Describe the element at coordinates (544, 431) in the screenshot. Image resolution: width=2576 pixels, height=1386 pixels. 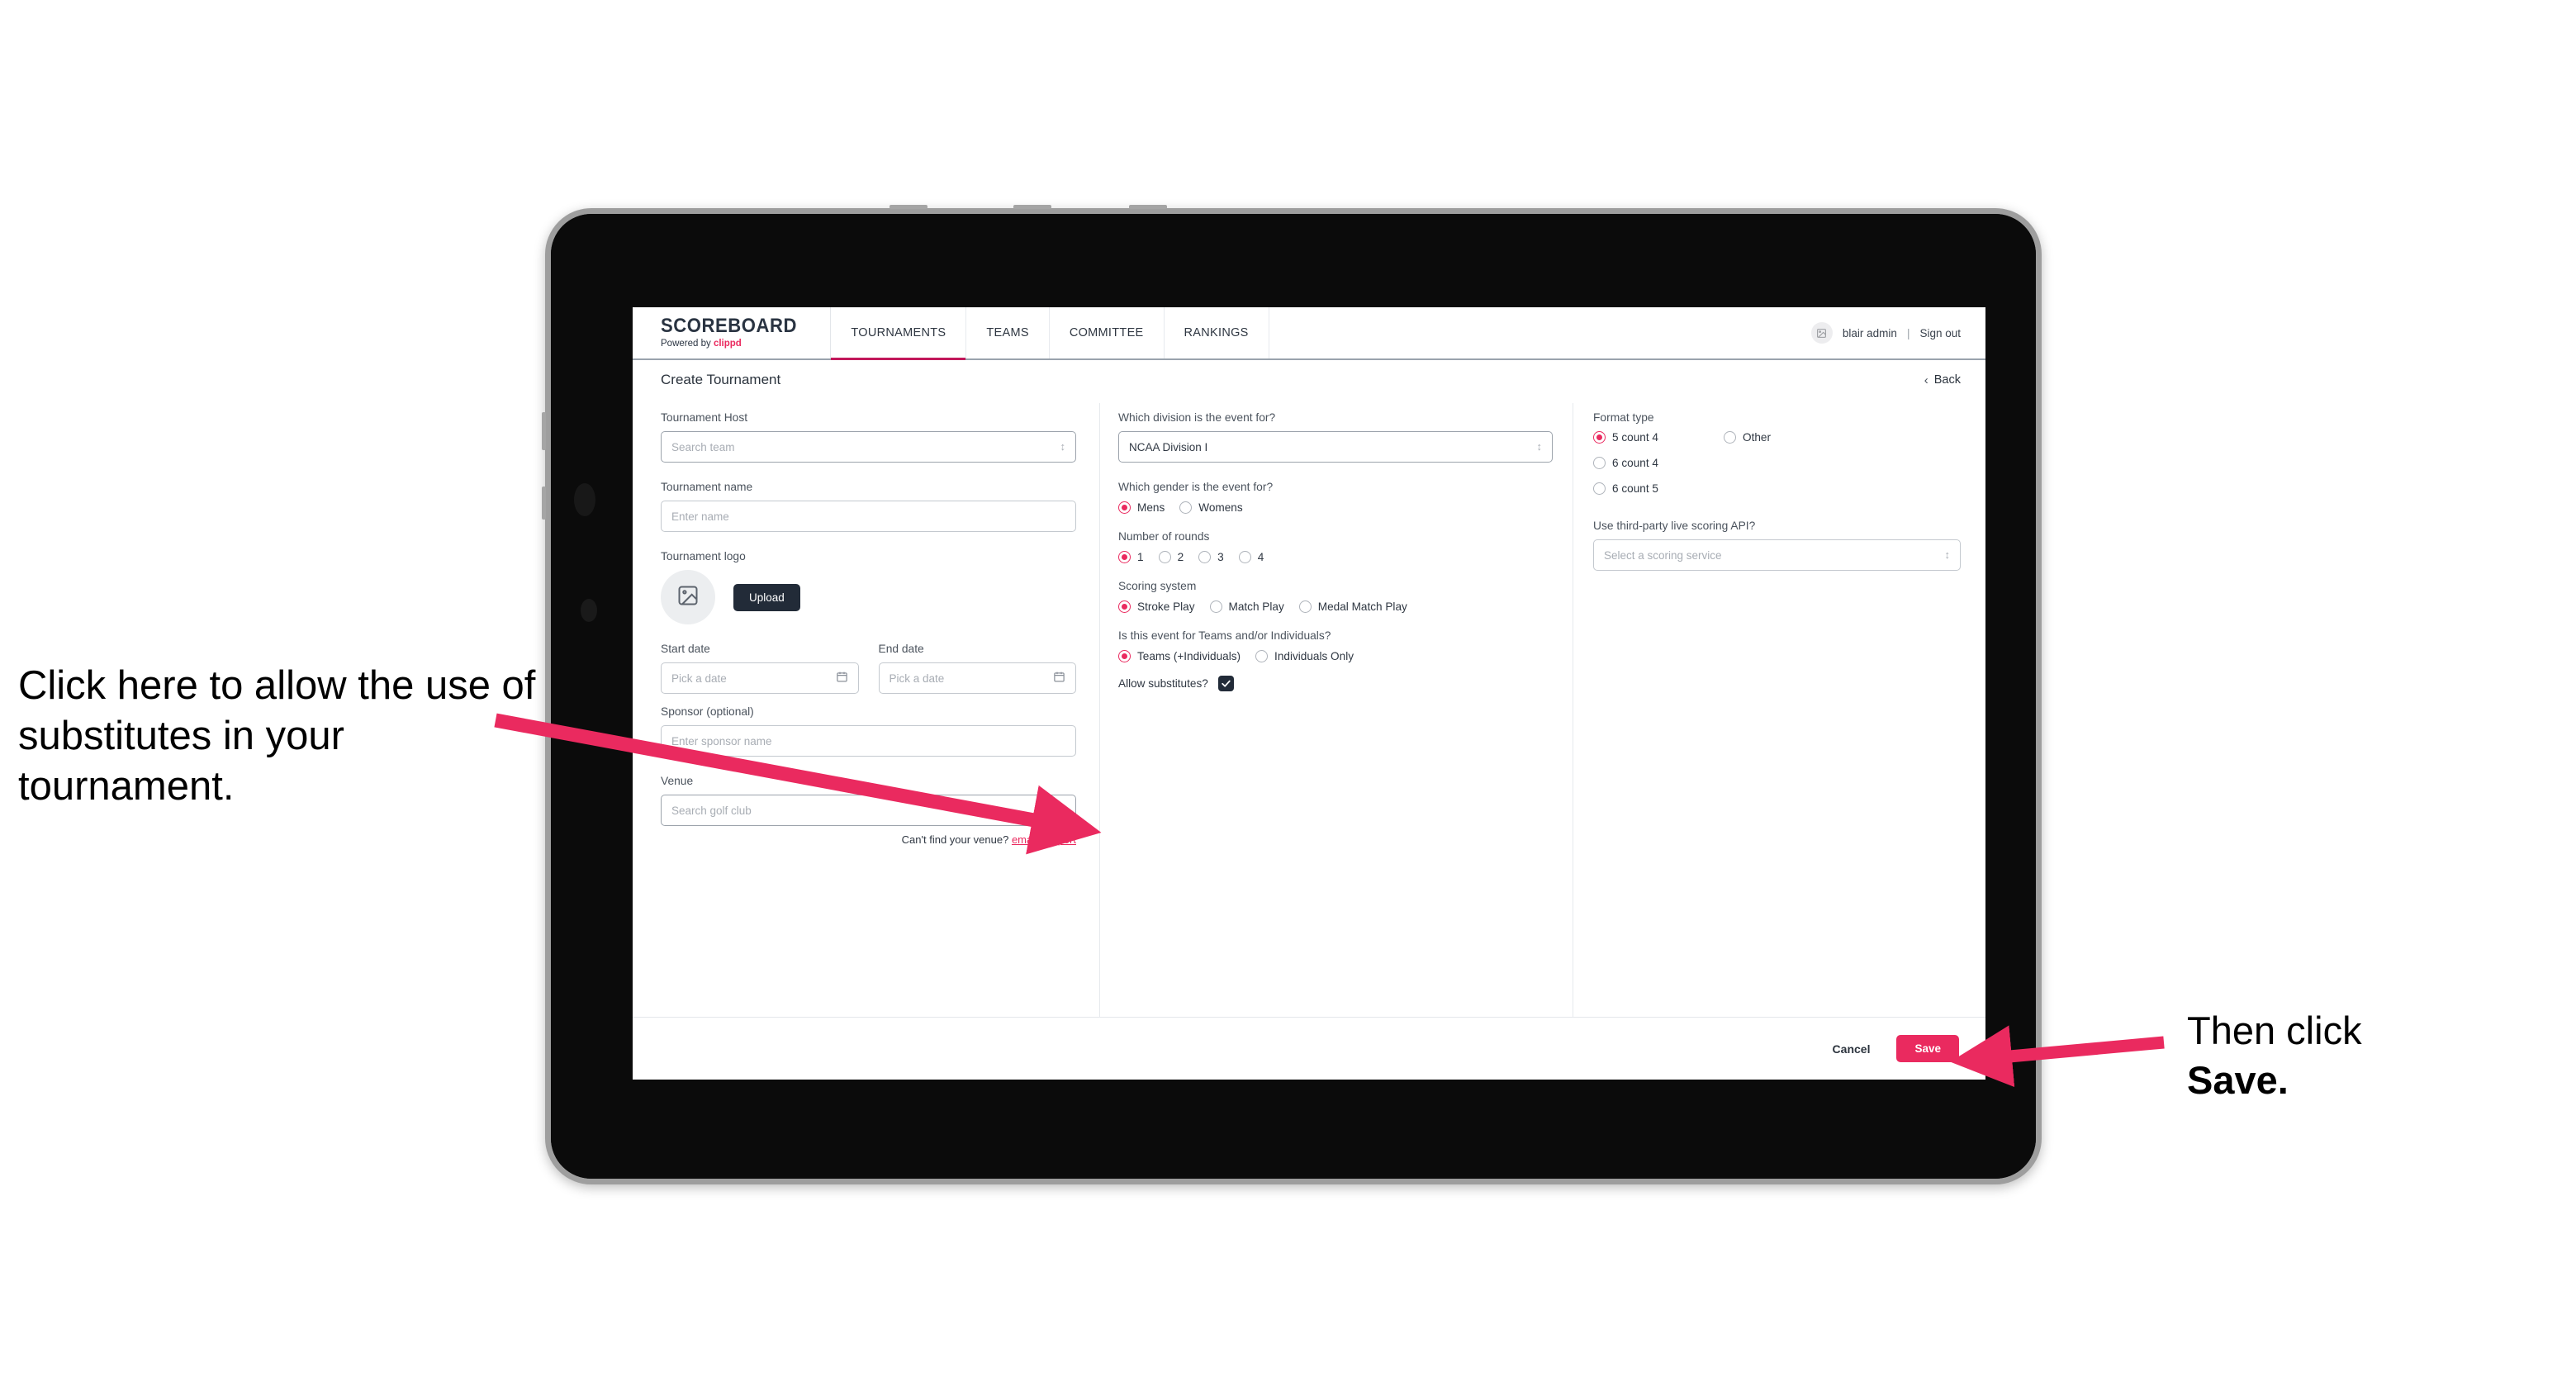
I see `power-button` at that location.